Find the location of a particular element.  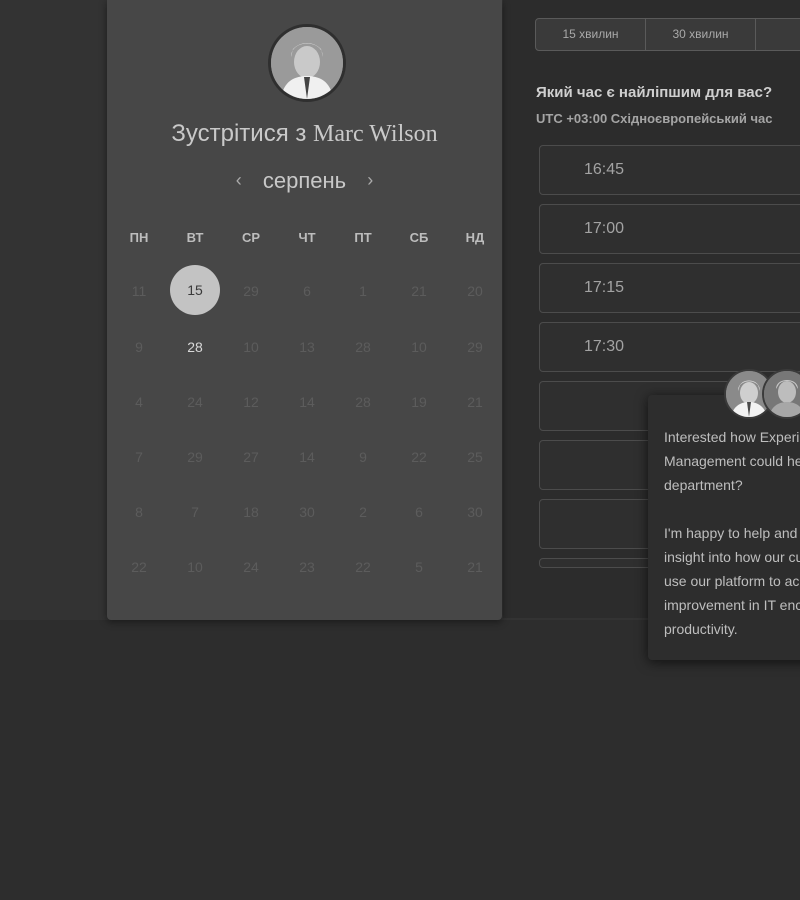

calendar-day: 23 is located at coordinates (307, 567).